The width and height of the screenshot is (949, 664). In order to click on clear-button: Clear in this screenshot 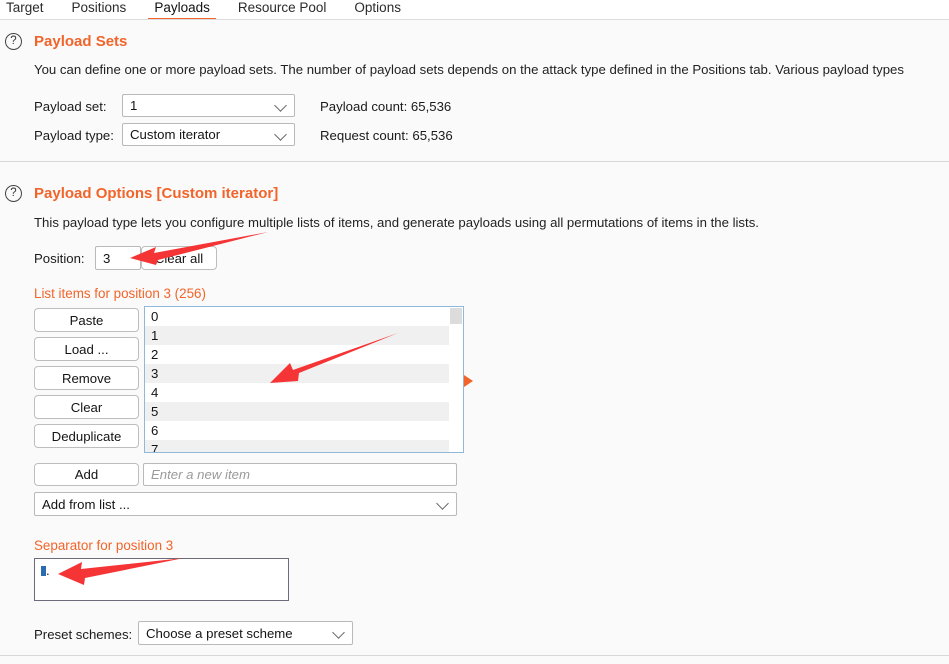, I will do `click(86, 407)`.